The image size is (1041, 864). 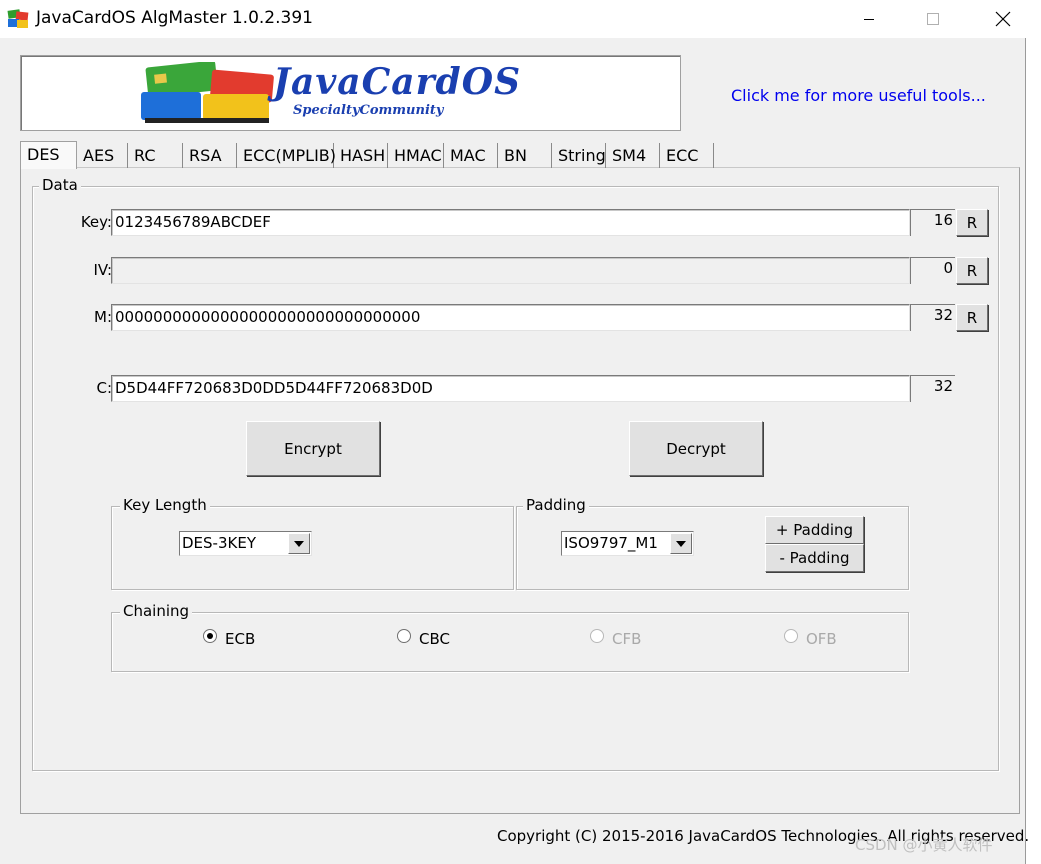 What do you see at coordinates (104, 388) in the screenshot?
I see `c-label: C:` at bounding box center [104, 388].